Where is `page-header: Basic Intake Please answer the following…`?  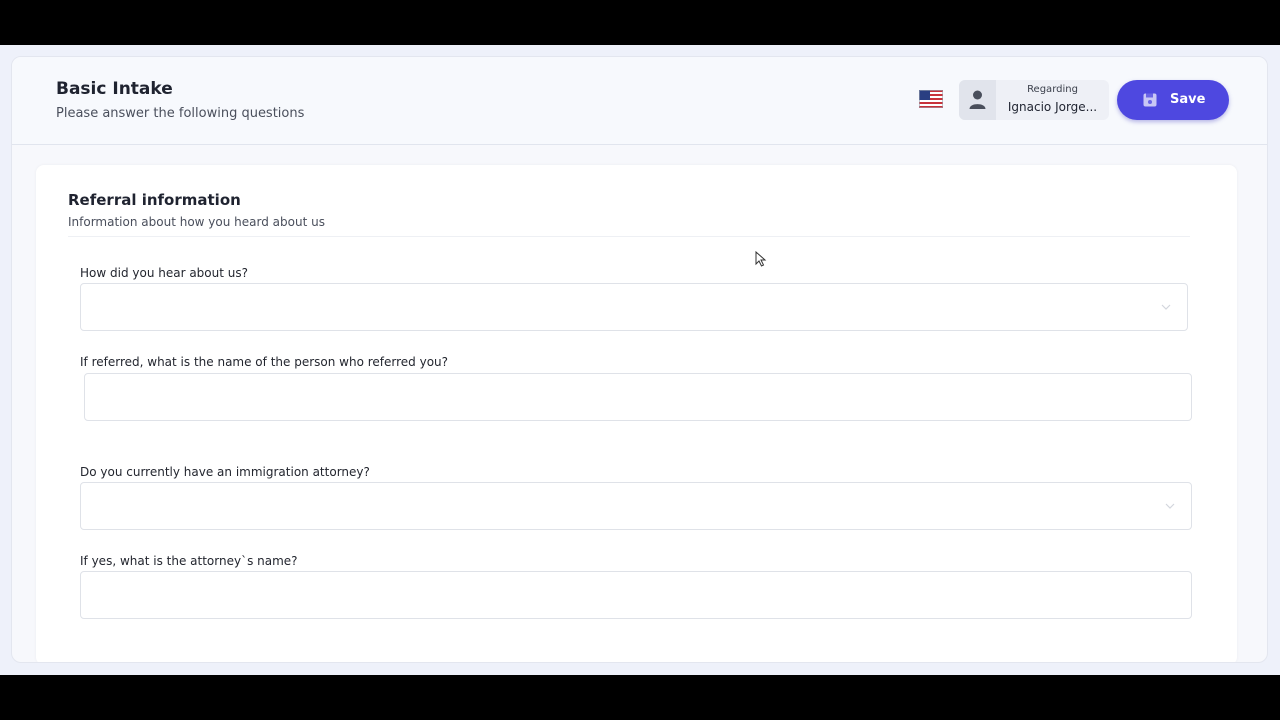
page-header: Basic Intake Please answer the following… is located at coordinates (639, 101).